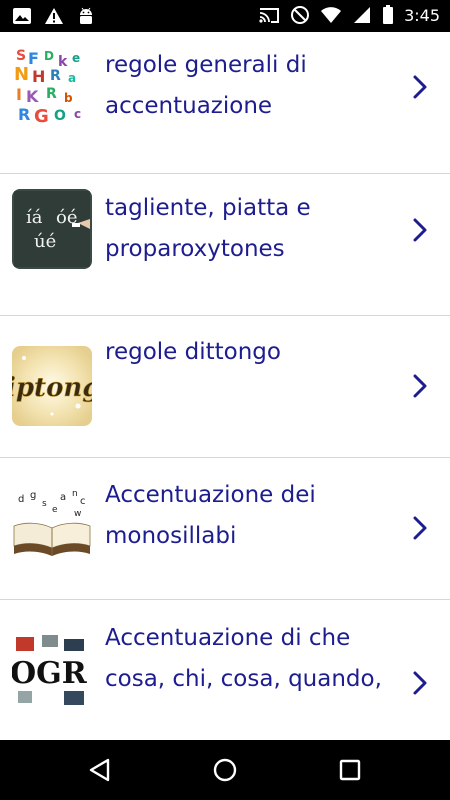 This screenshot has width=450, height=800. What do you see at coordinates (206, 85) in the screenshot?
I see `list-item-label: regole generali di accentuazione` at bounding box center [206, 85].